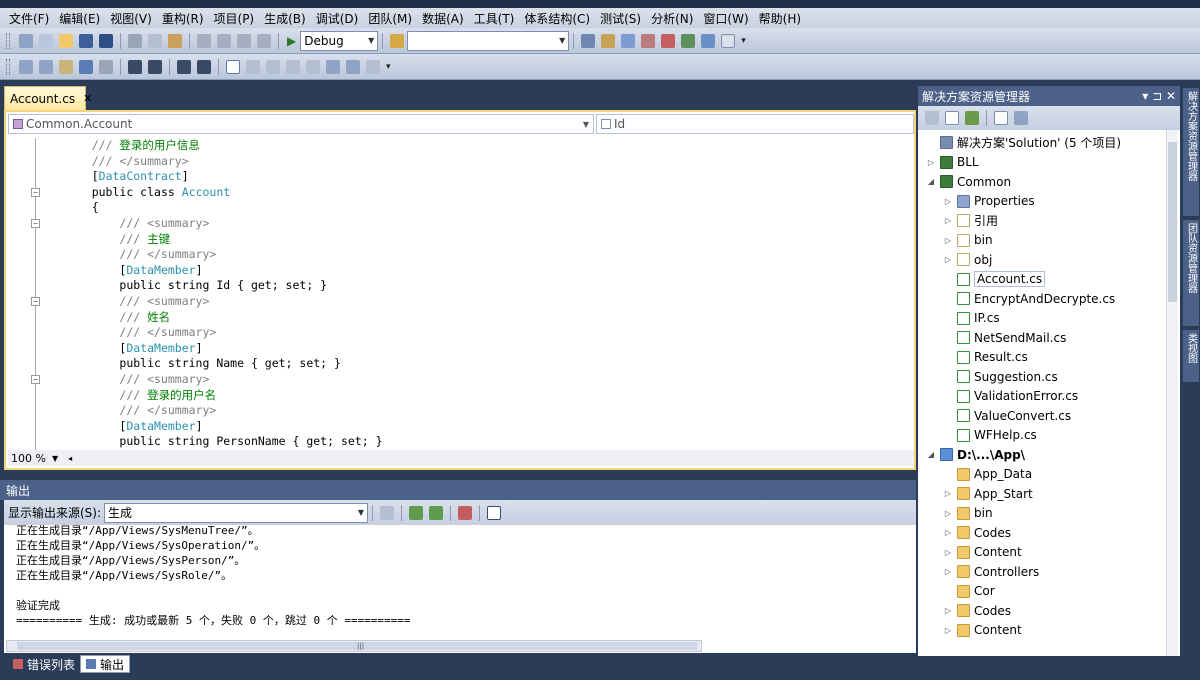 This screenshot has height=680, width=1200. I want to click on find-in-files-icon, so click(397, 40).